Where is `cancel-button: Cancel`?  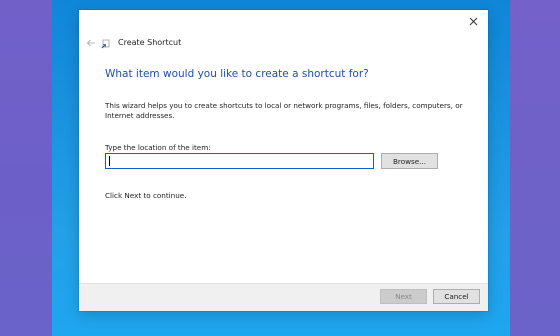 cancel-button: Cancel is located at coordinates (456, 296).